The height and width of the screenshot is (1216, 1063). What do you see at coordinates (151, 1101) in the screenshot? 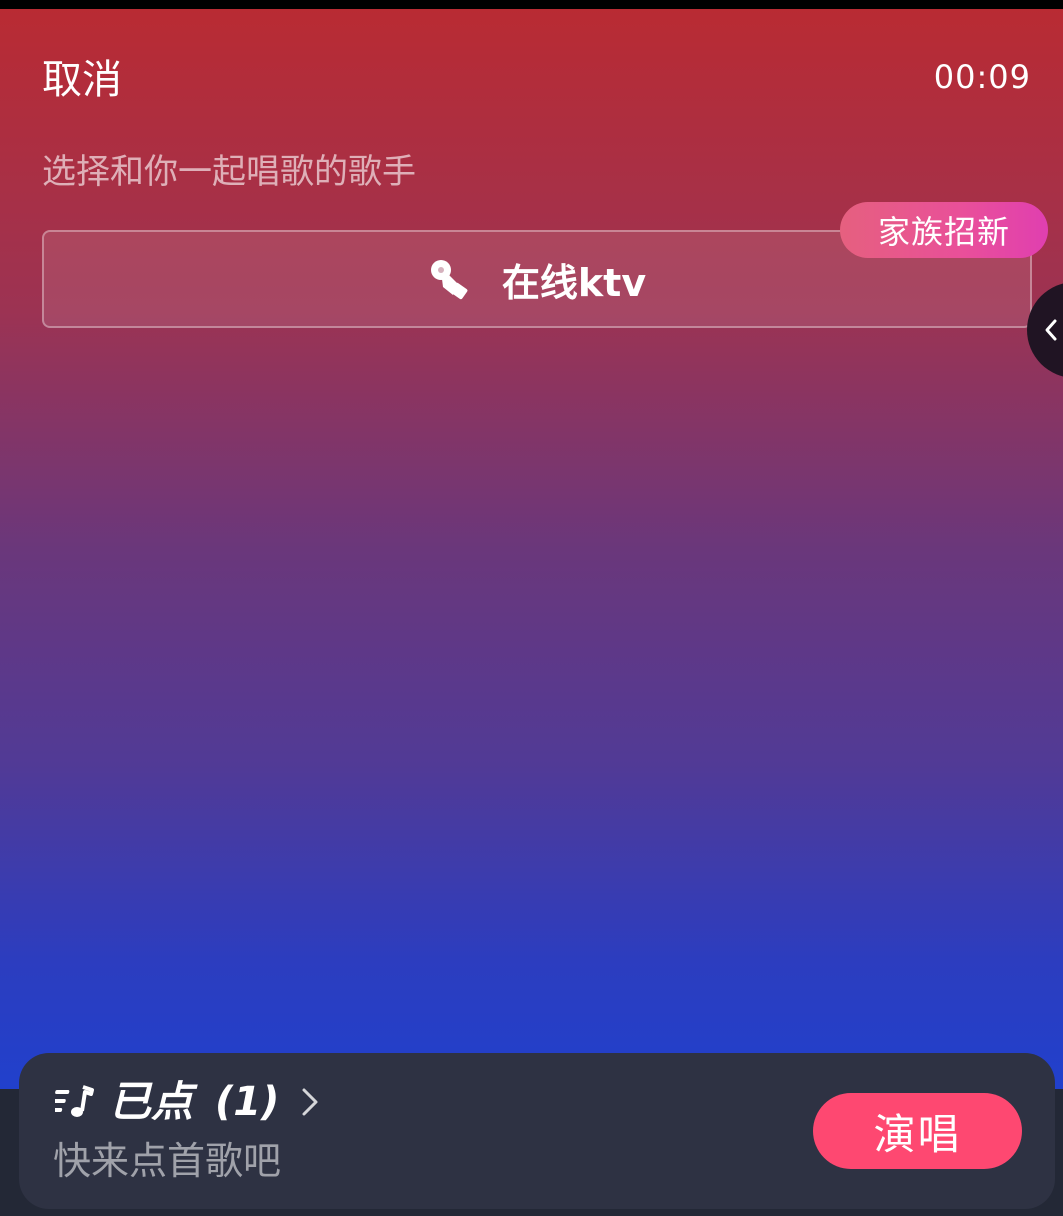
I see `queued-label: 已点` at bounding box center [151, 1101].